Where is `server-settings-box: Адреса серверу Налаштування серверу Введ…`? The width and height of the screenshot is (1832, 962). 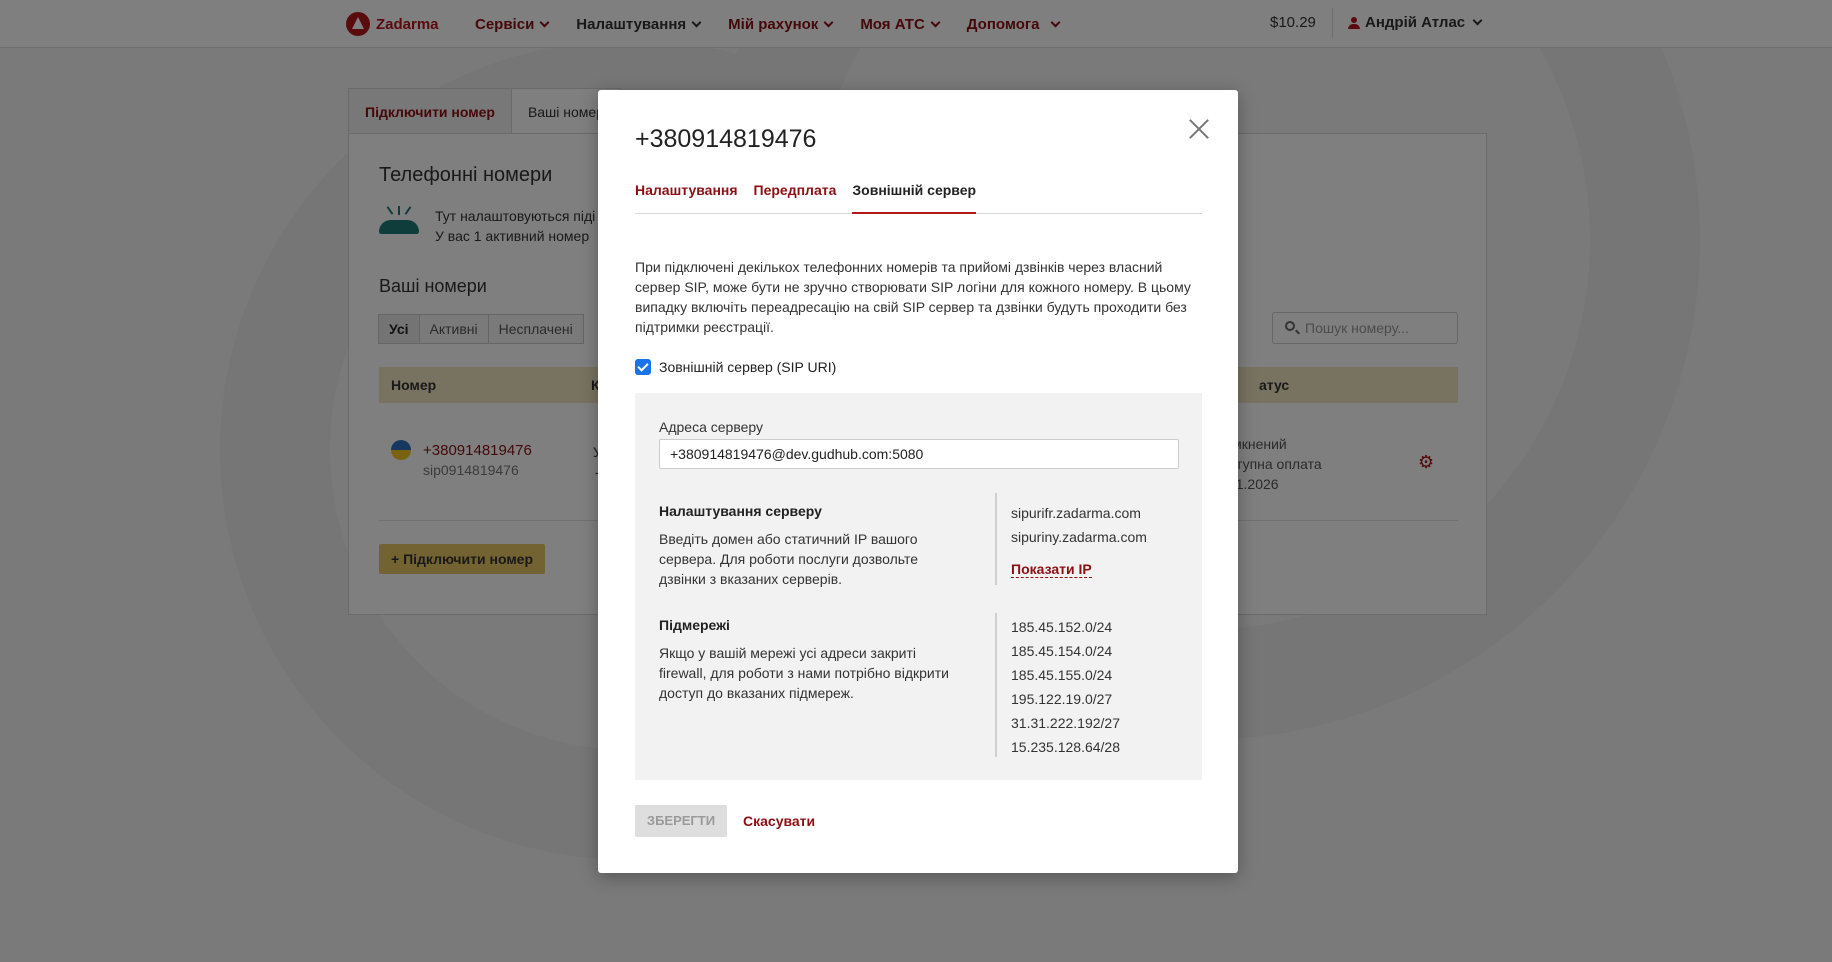 server-settings-box: Адреса серверу Налаштування серверу Введ… is located at coordinates (918, 586).